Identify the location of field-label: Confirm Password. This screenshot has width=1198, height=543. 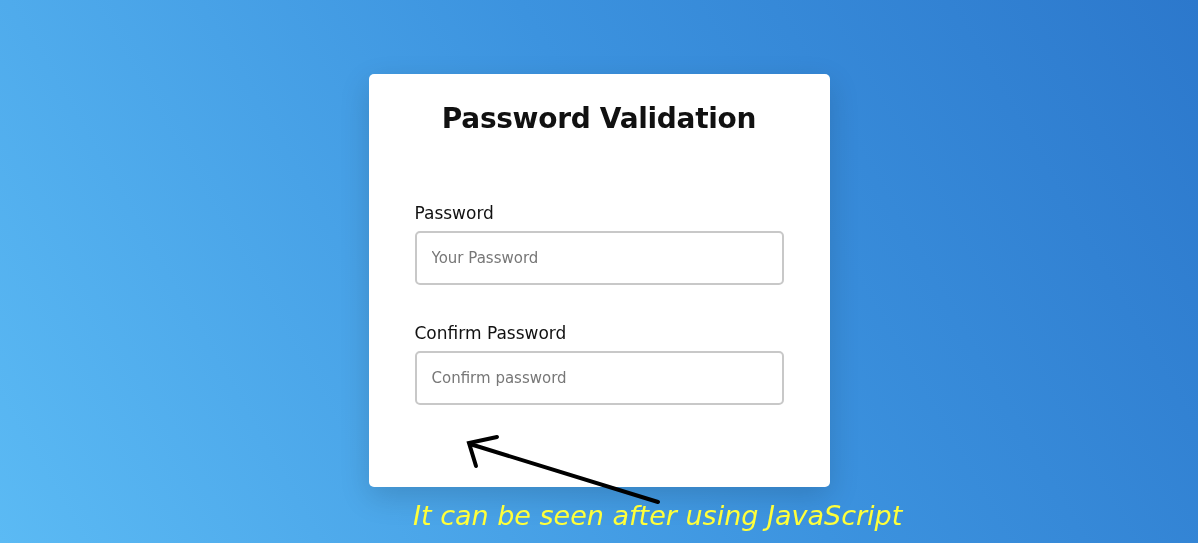
(490, 333).